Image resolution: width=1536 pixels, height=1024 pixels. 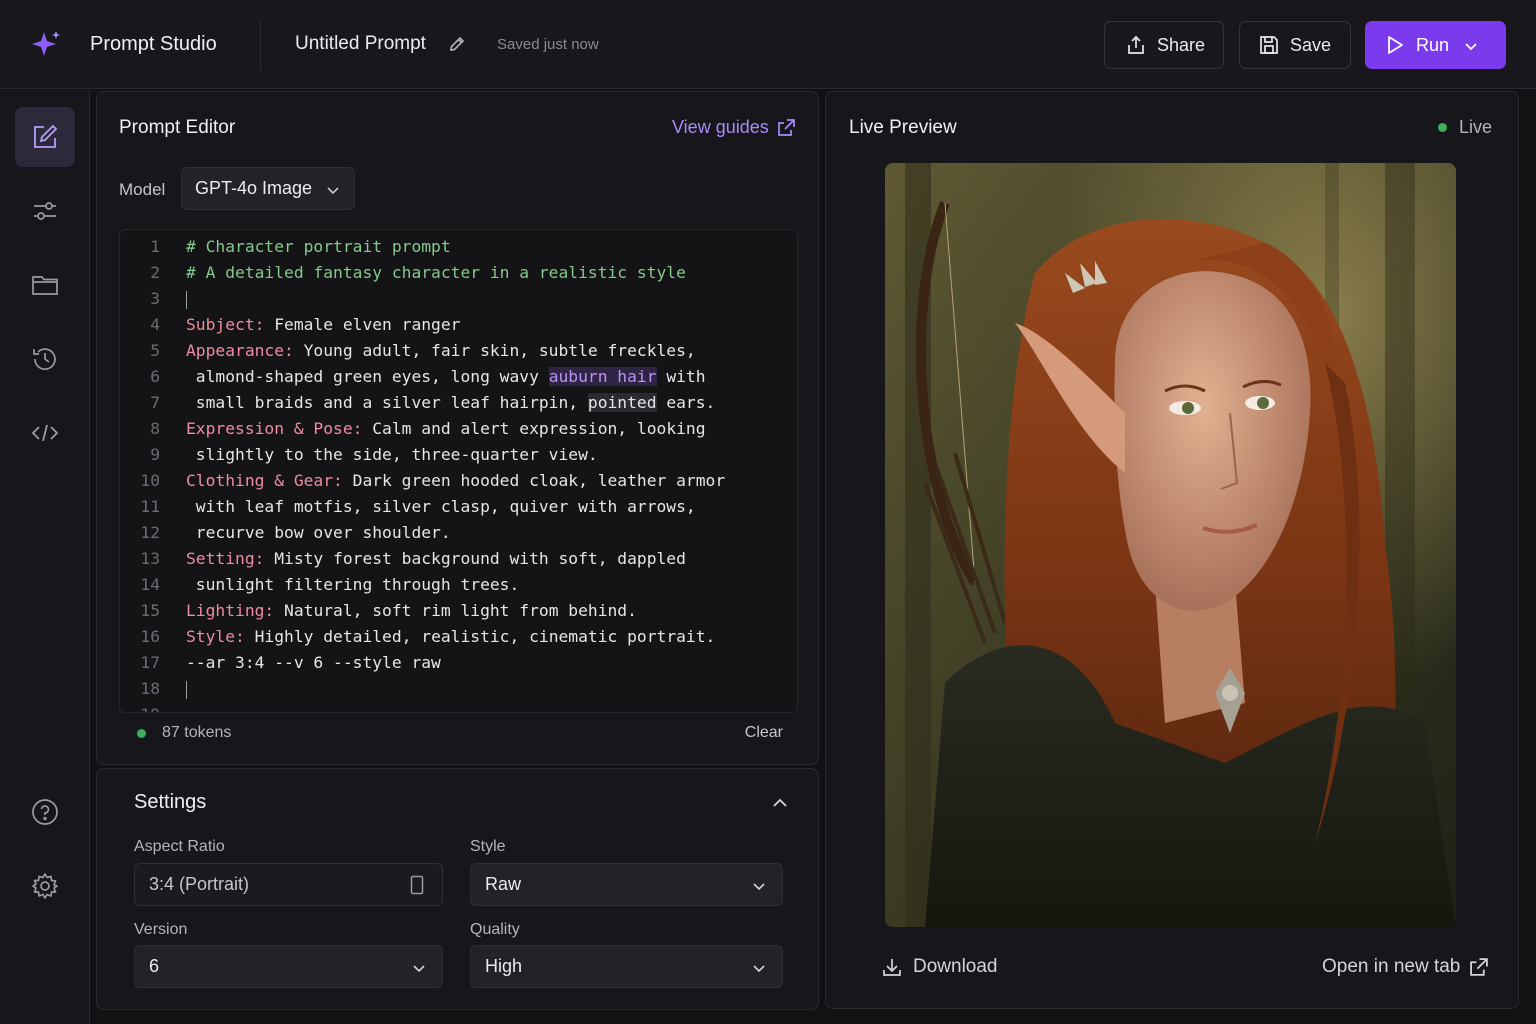 What do you see at coordinates (288, 966) in the screenshot?
I see `version-select: 6` at bounding box center [288, 966].